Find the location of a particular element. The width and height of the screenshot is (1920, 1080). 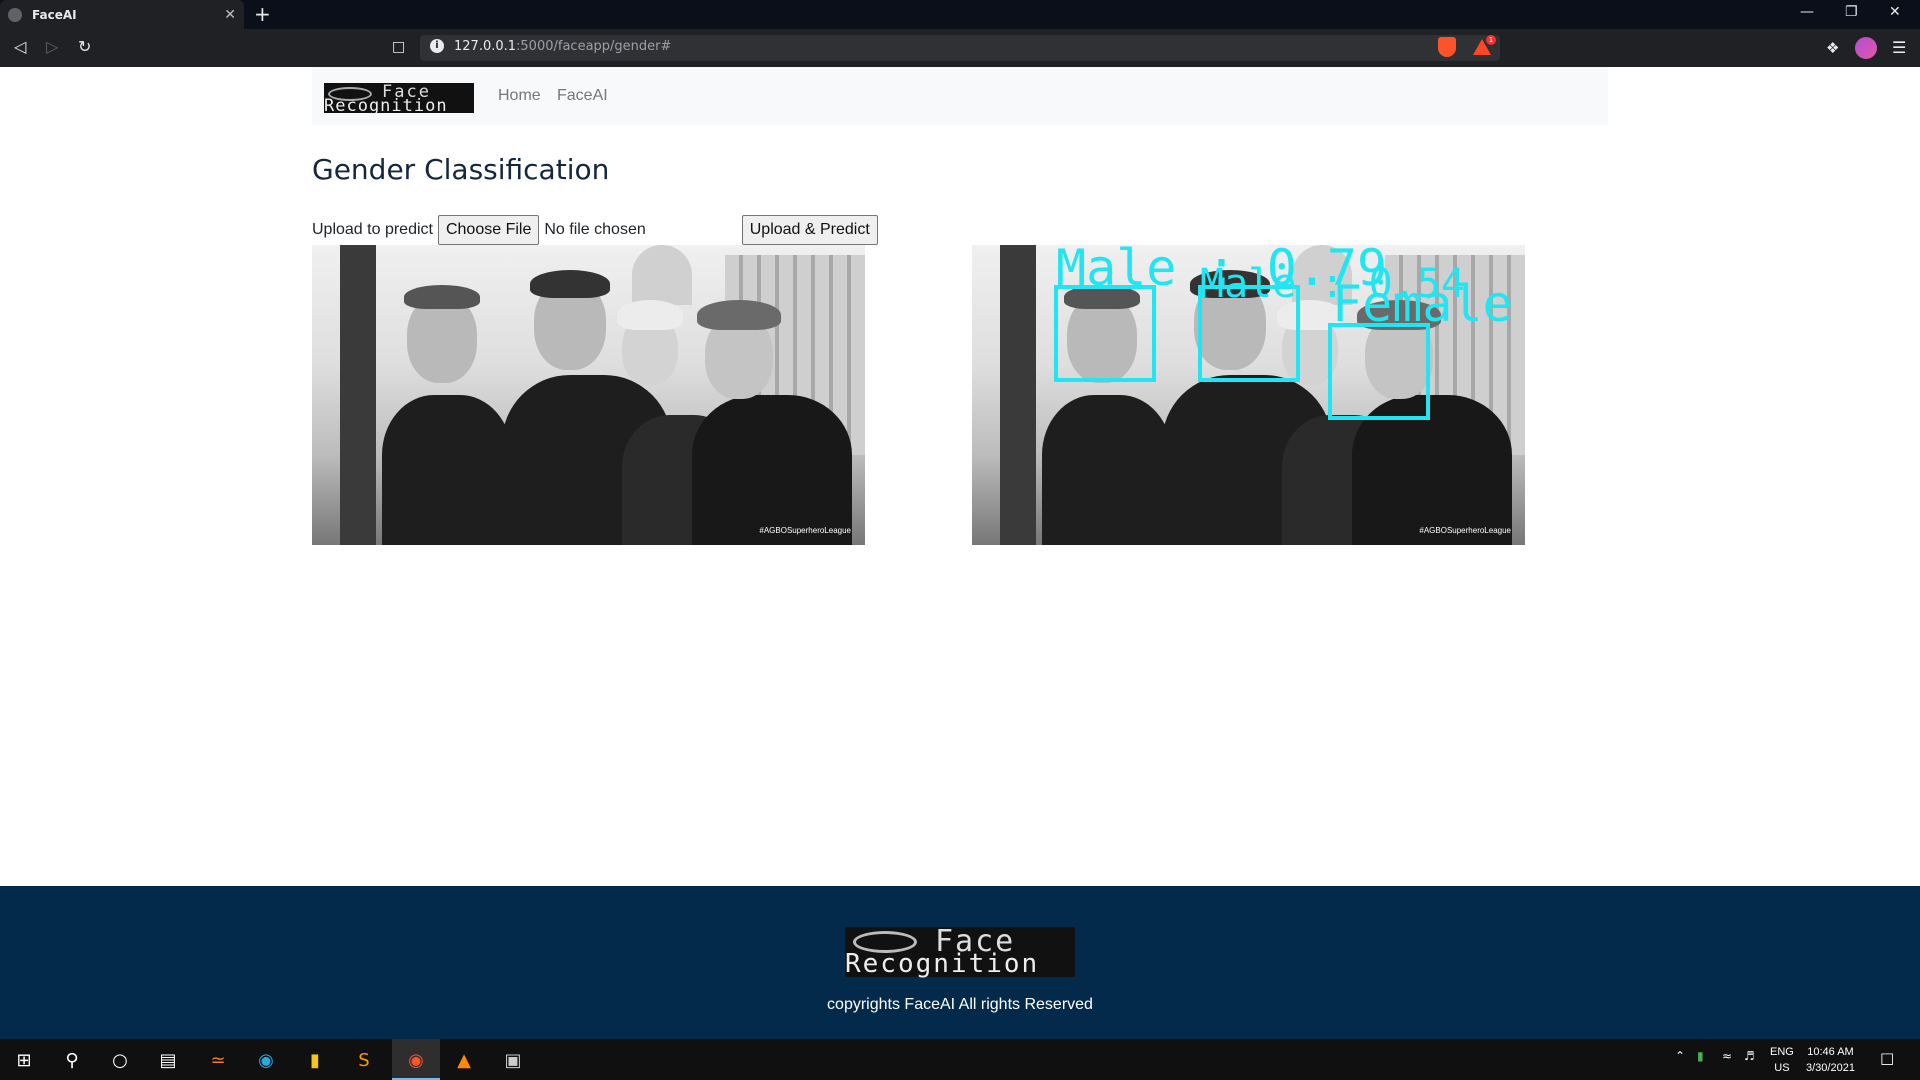

profile-avatar is located at coordinates (1866, 48).